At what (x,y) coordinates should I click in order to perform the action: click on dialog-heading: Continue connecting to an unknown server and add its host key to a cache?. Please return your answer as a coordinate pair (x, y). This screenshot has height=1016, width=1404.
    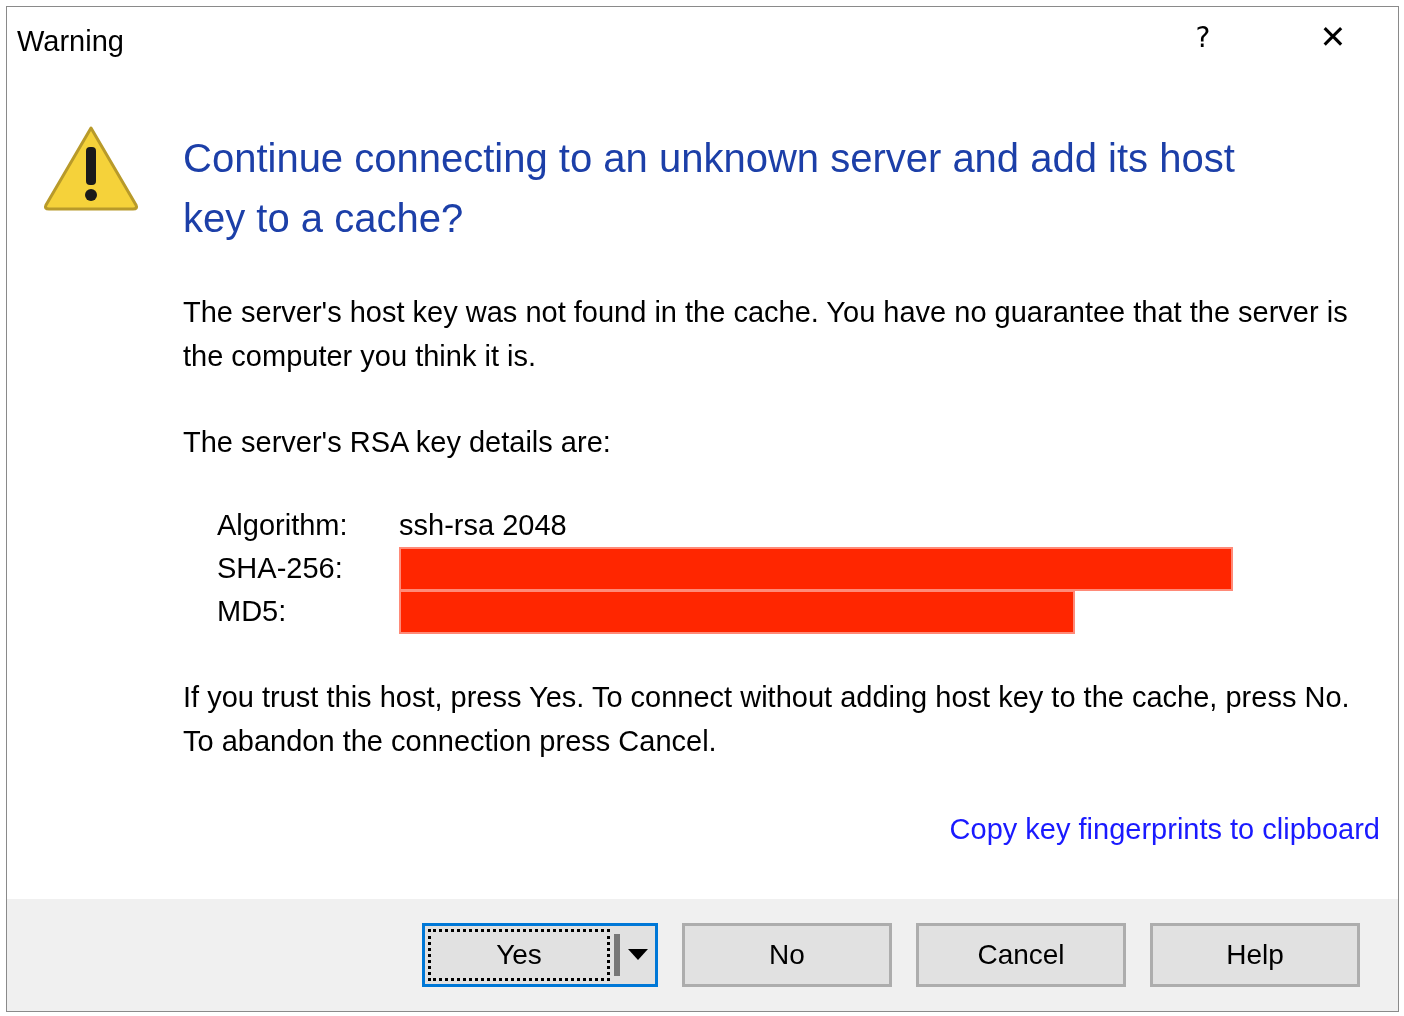
    Looking at the image, I should click on (709, 188).